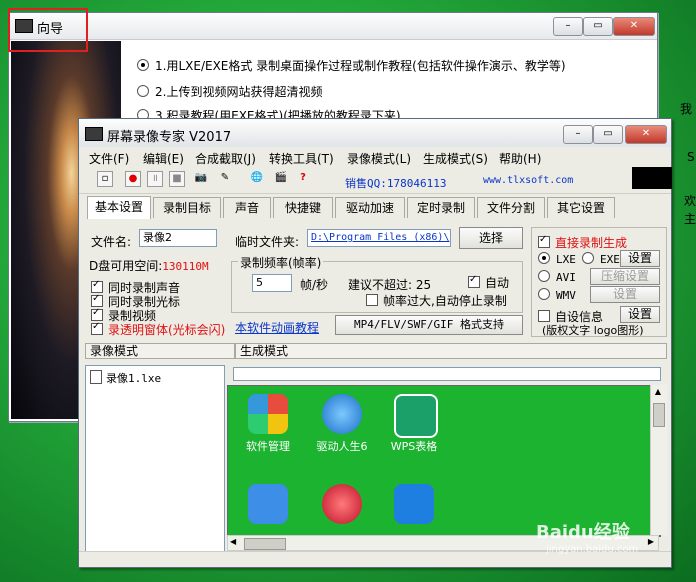 The width and height of the screenshot is (696, 582). What do you see at coordinates (119, 207) in the screenshot?
I see `tab-basic: 基本设置` at bounding box center [119, 207].